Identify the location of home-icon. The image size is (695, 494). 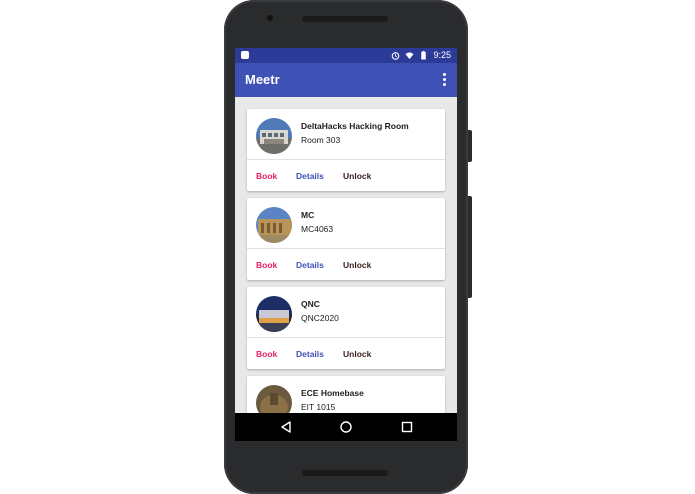
(346, 427).